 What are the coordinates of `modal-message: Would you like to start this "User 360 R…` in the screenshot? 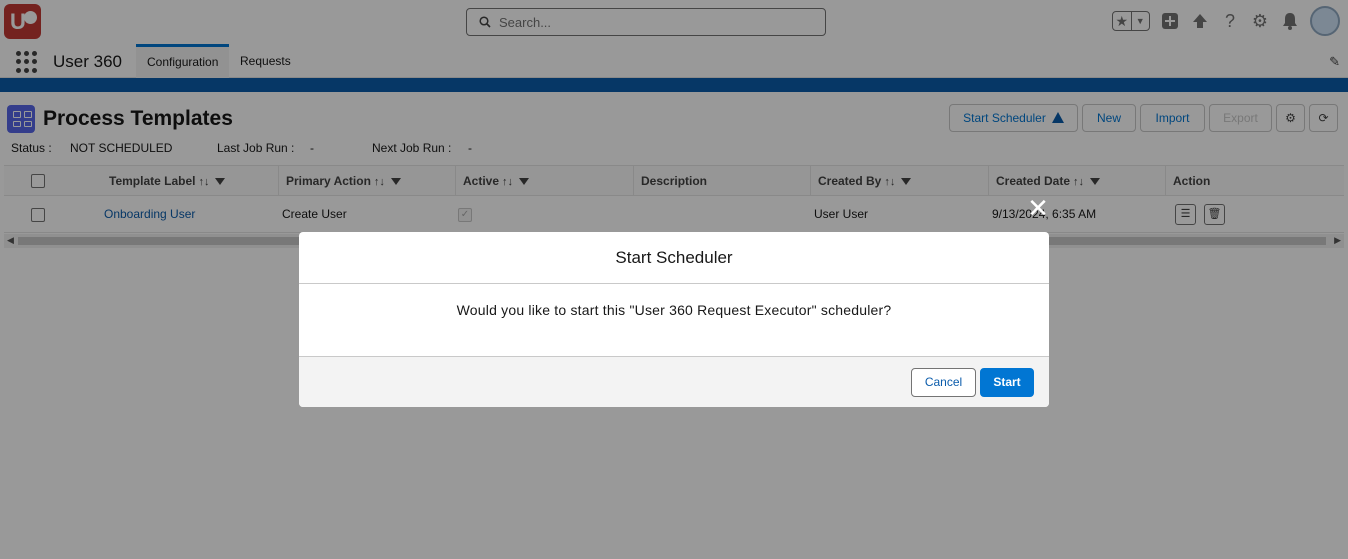 It's located at (674, 310).